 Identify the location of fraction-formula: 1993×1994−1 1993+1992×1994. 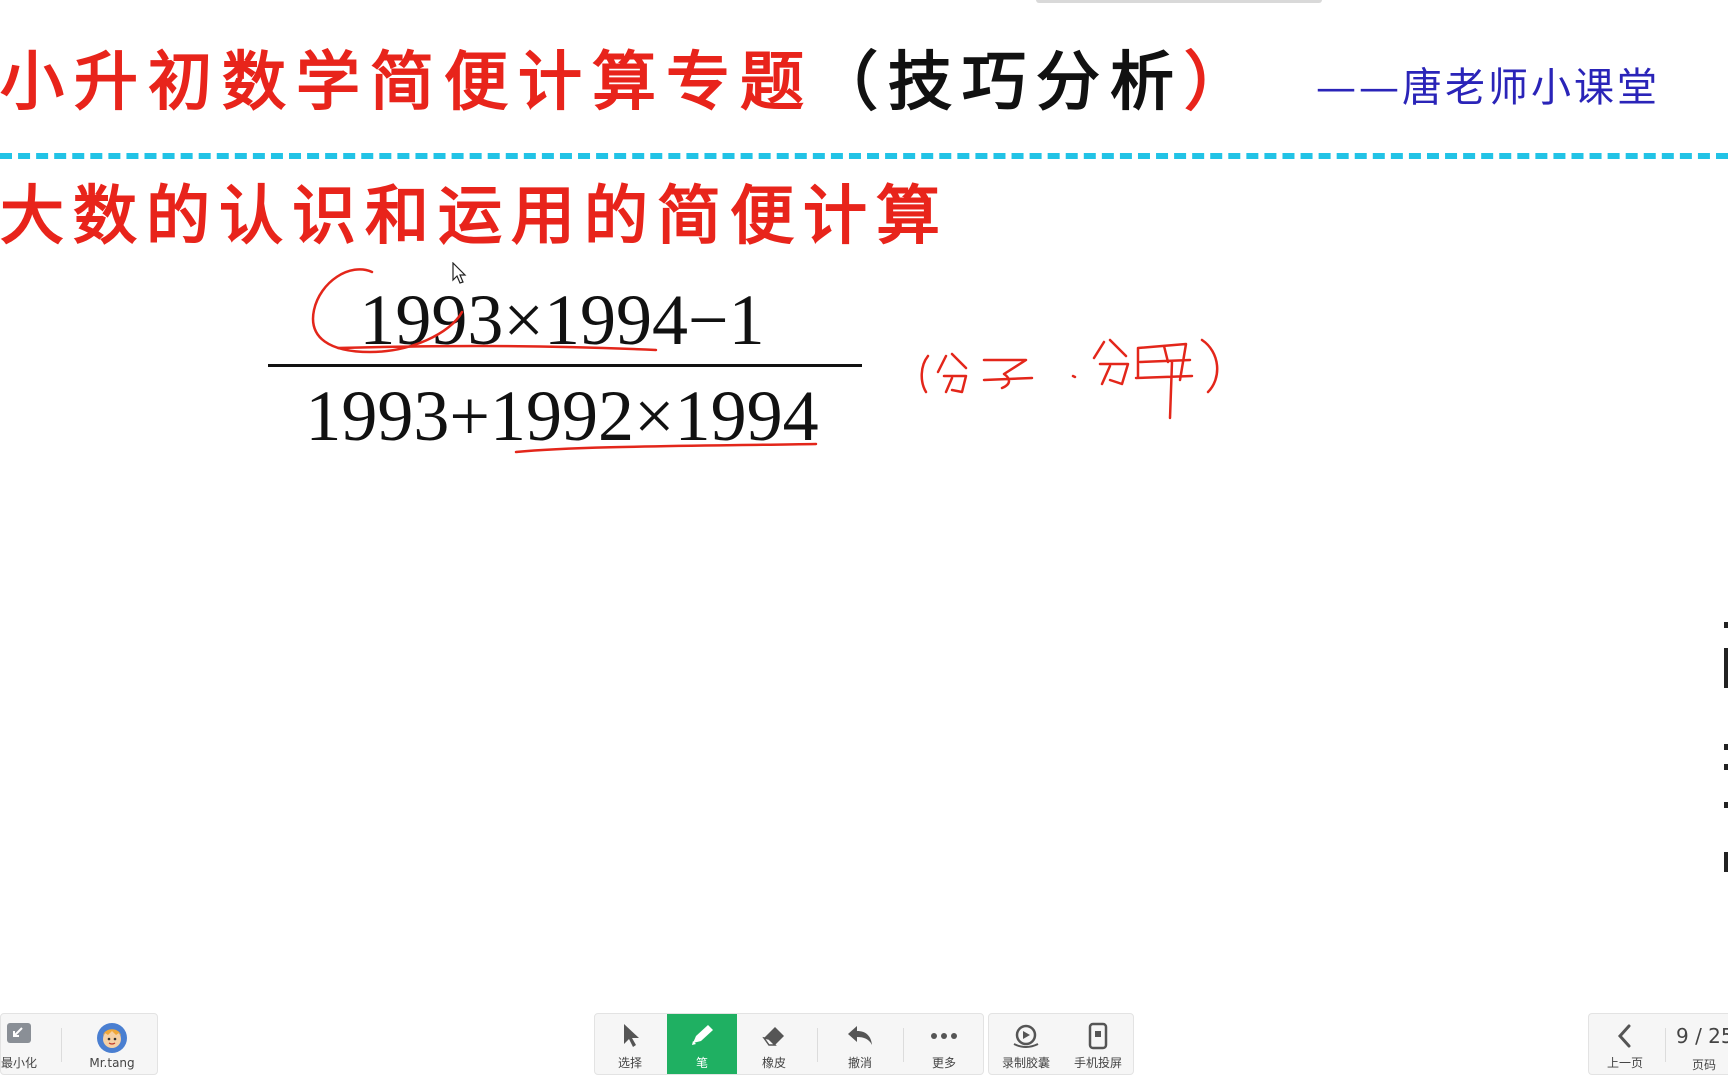
(562, 365).